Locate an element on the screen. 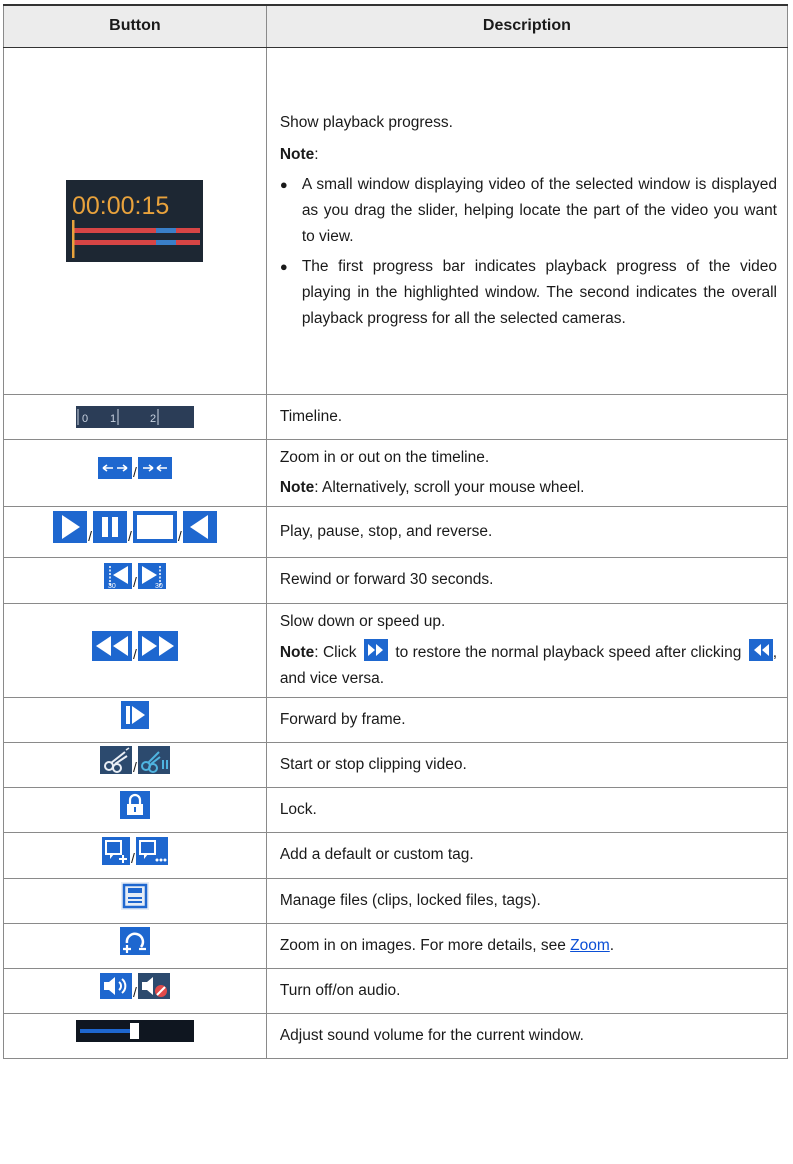  zoom-timeline-cell: / is located at coordinates (135, 472).